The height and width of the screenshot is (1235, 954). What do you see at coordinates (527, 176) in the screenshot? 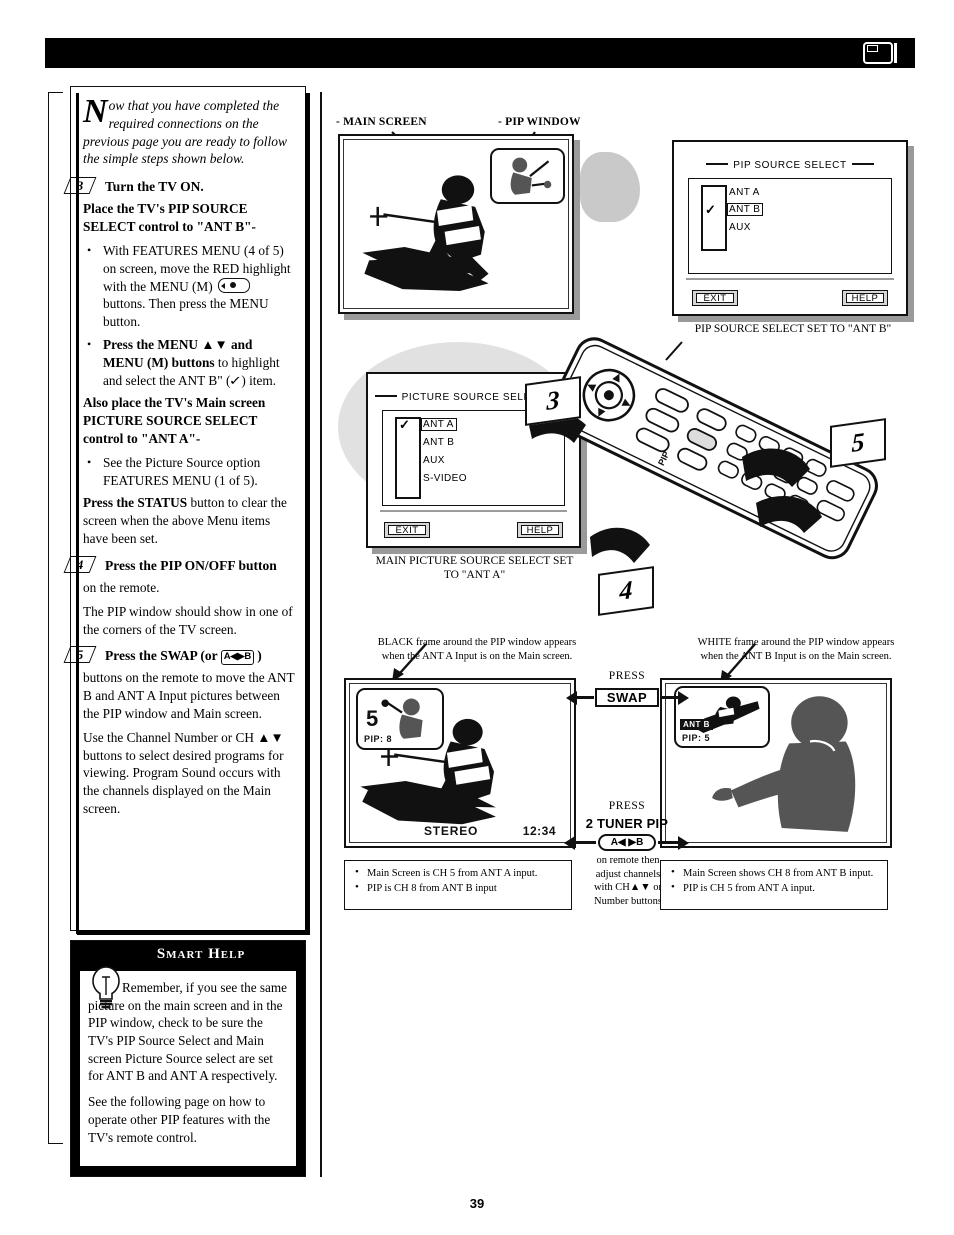
I see `top-tv-pip-window` at bounding box center [527, 176].